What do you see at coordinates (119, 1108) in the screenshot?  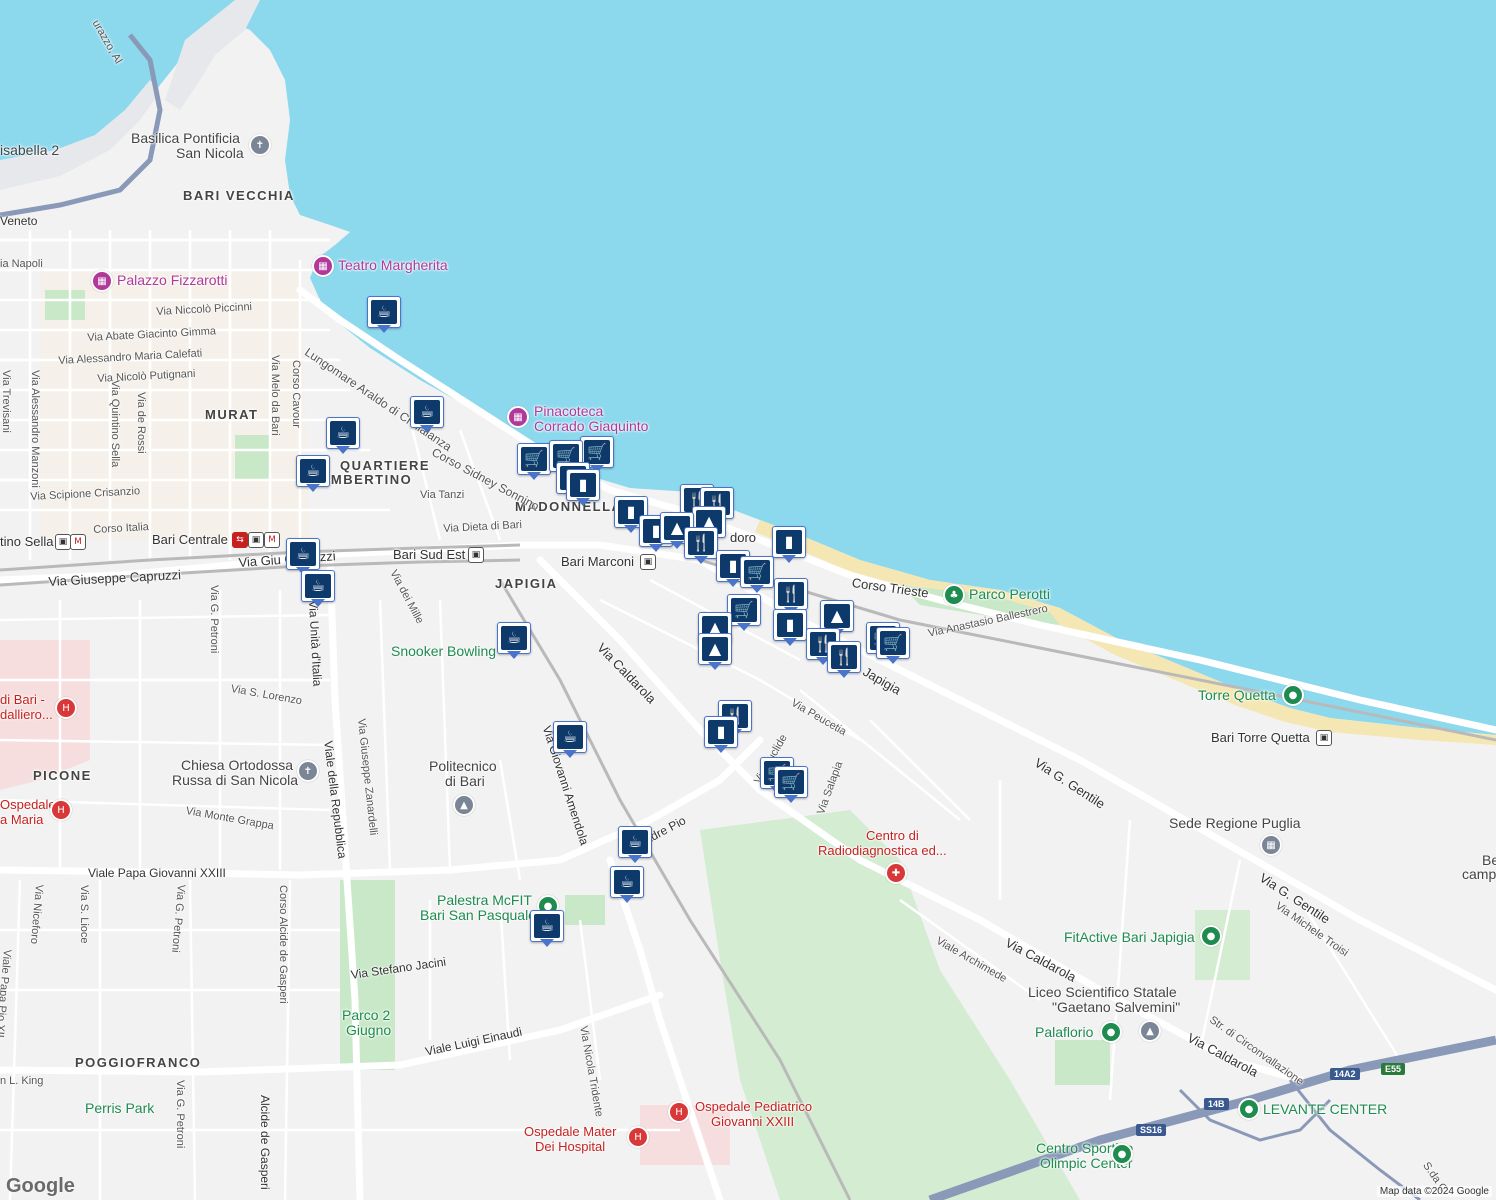 I see `poi-perris-park: Perris Park` at bounding box center [119, 1108].